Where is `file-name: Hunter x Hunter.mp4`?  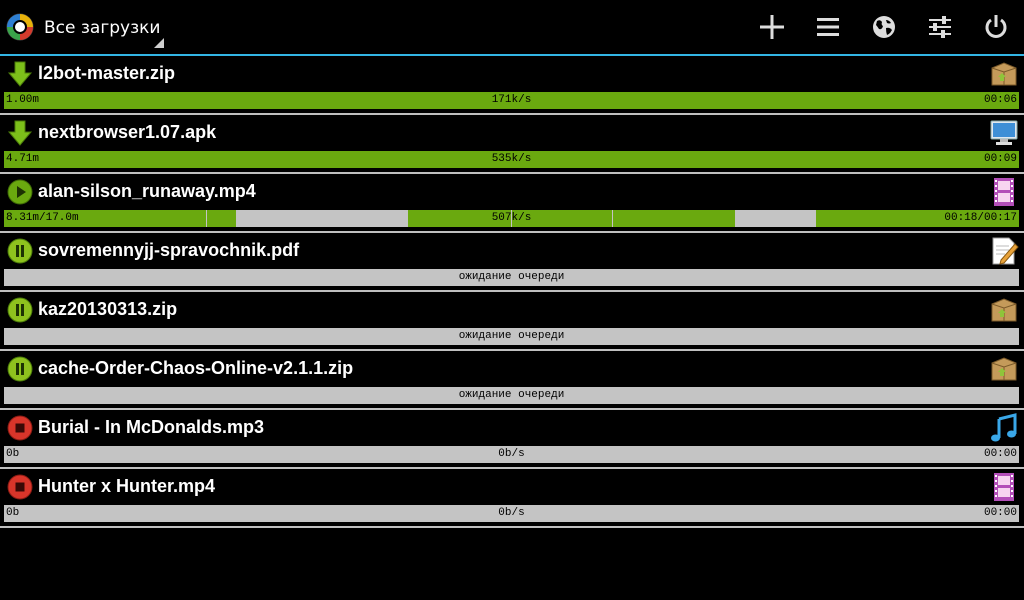
file-name: Hunter x Hunter.mp4 is located at coordinates (127, 486).